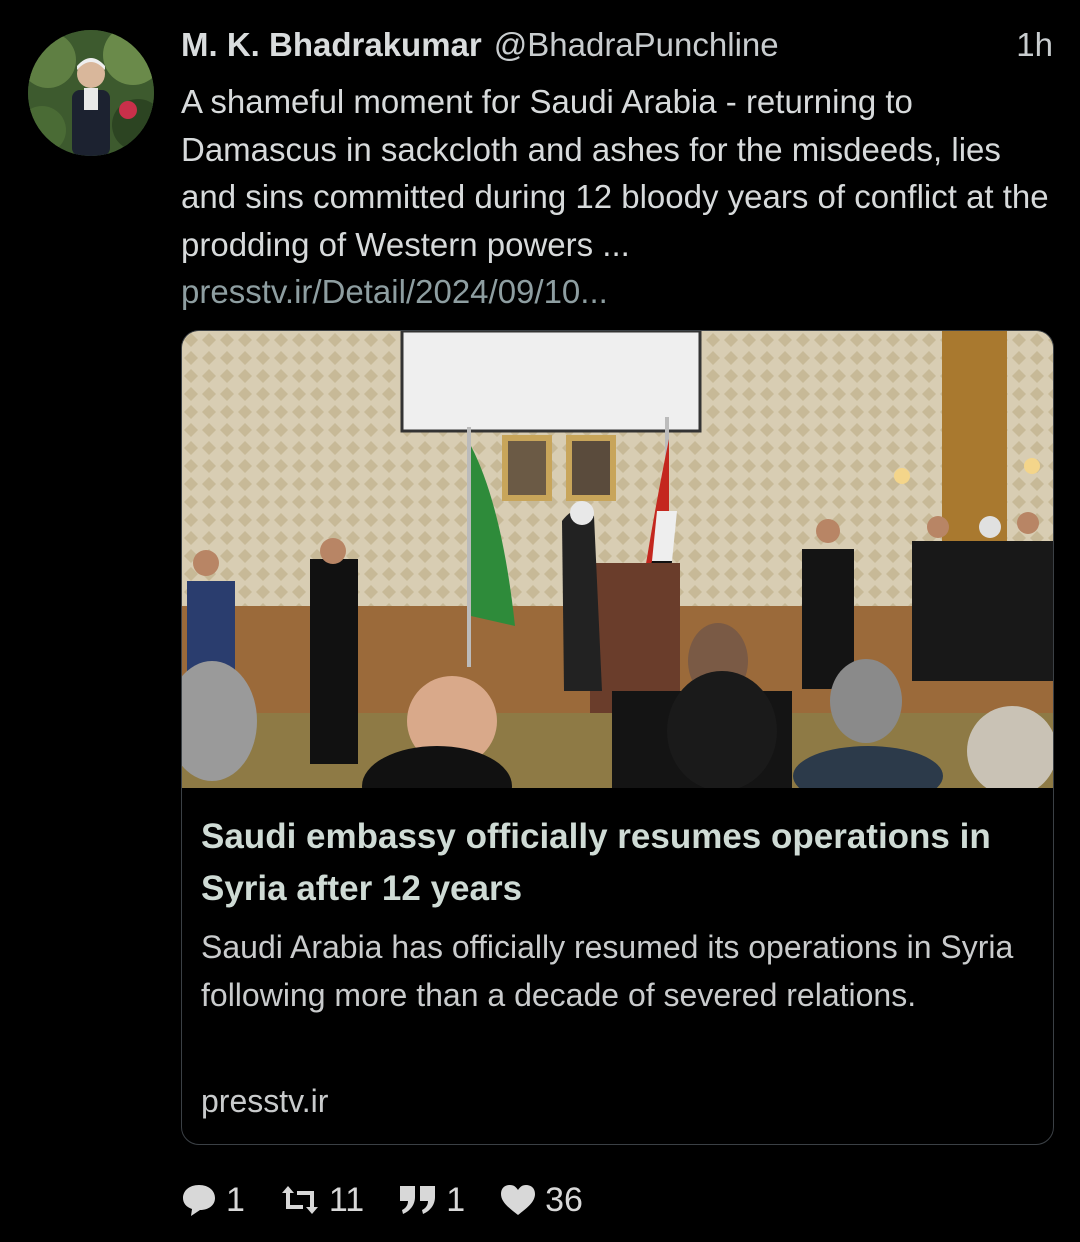  Describe the element at coordinates (1034, 45) in the screenshot. I see `tweet-timestamp: 1h` at that location.